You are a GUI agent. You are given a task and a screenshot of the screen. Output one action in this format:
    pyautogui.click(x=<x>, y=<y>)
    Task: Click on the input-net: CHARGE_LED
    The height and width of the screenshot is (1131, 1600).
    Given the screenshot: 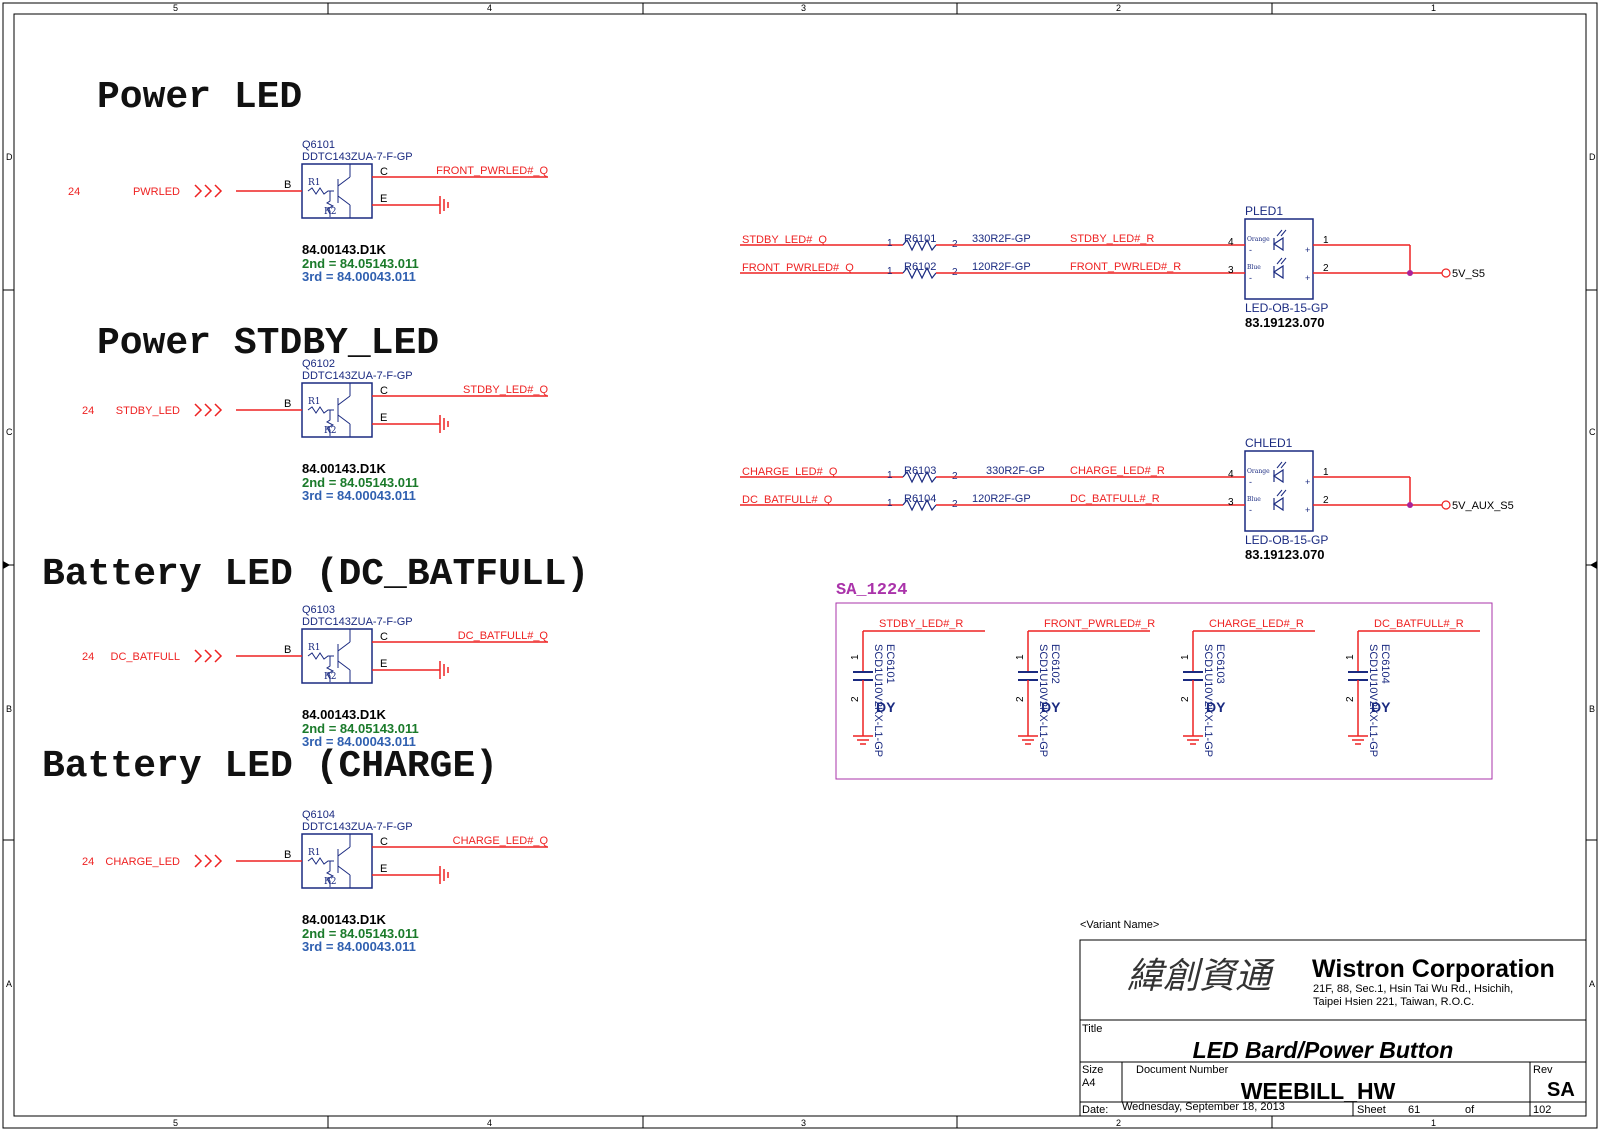 What is the action you would take?
    pyautogui.click(x=142, y=862)
    